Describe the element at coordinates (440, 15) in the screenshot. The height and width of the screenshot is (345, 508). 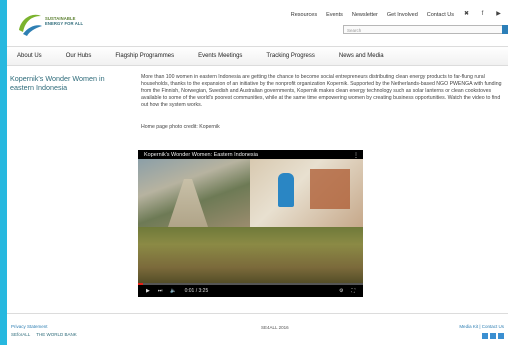
I see `topnav-contact: Contact Us` at that location.